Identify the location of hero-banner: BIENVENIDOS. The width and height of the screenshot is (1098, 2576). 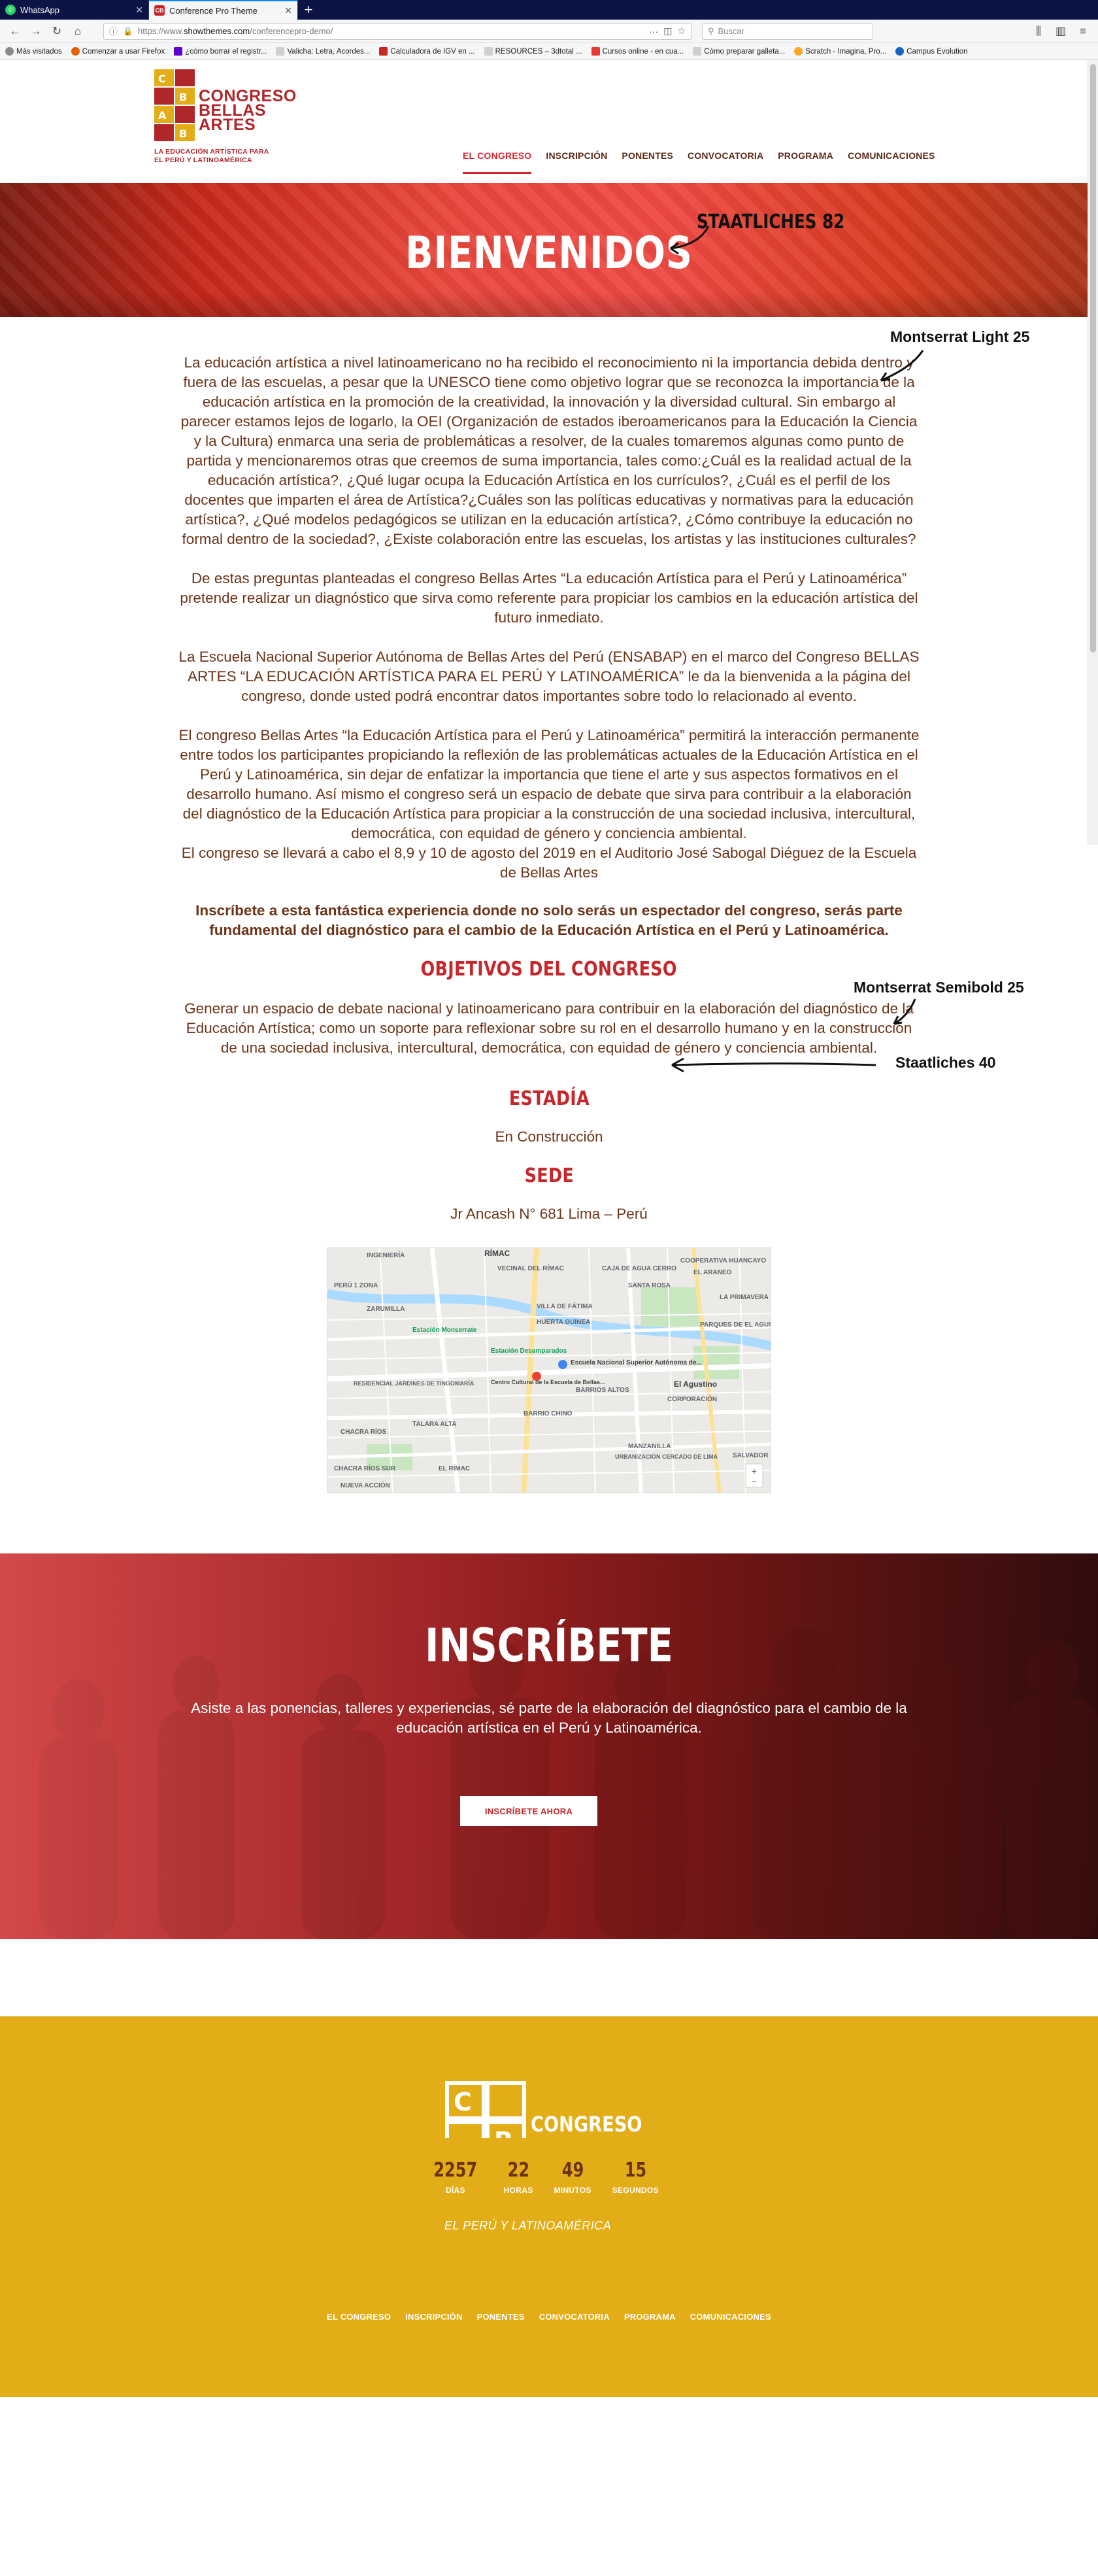
(549, 250).